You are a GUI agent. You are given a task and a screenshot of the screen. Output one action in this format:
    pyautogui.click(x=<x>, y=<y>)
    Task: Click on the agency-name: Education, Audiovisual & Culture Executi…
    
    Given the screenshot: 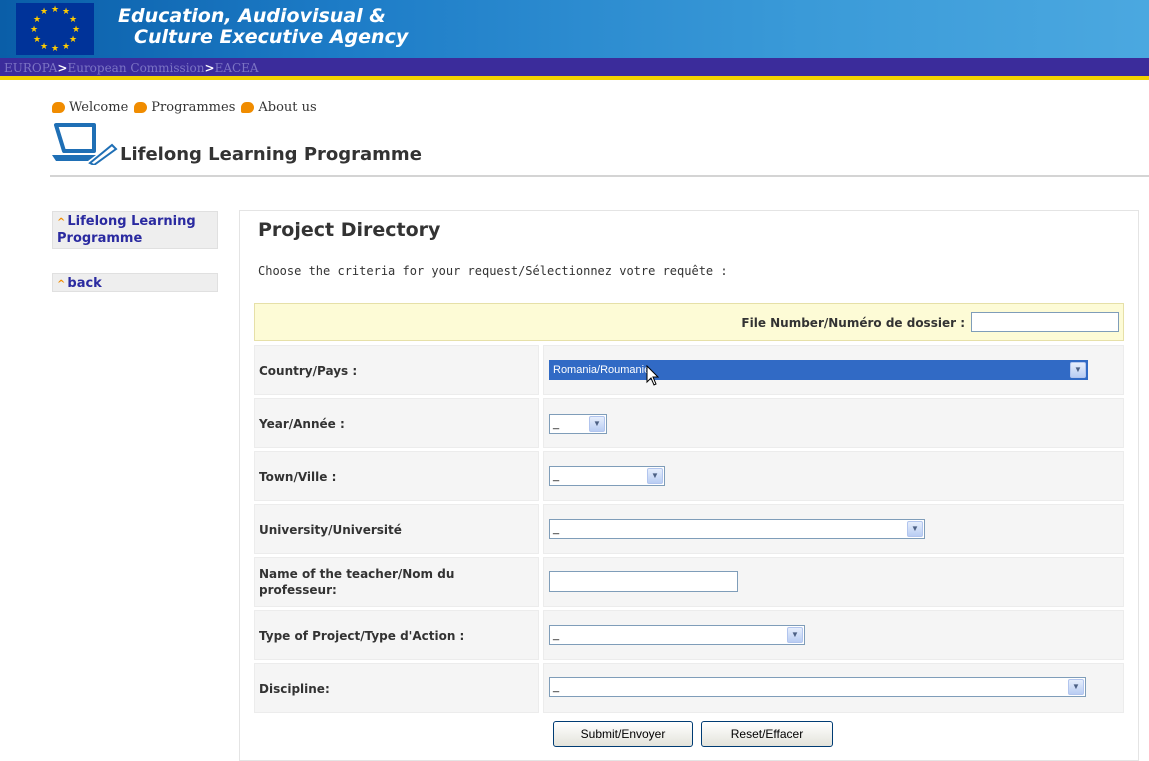 What is the action you would take?
    pyautogui.click(x=263, y=27)
    